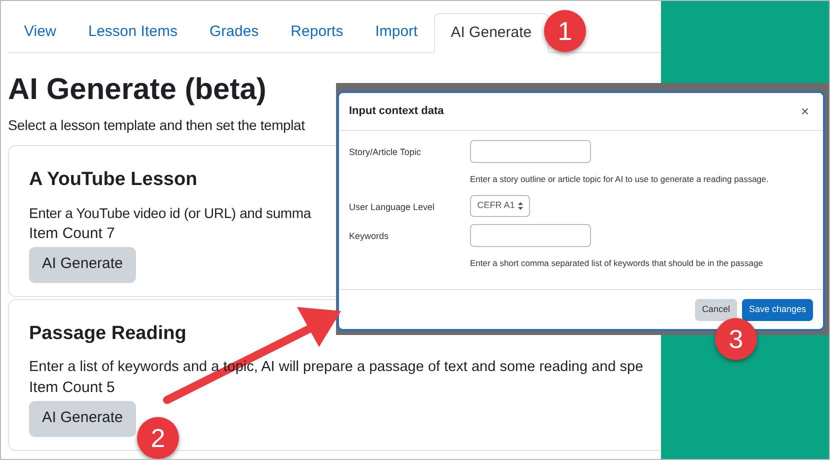 This screenshot has width=830, height=460. Describe the element at coordinates (520, 206) in the screenshot. I see `sort-icon` at that location.